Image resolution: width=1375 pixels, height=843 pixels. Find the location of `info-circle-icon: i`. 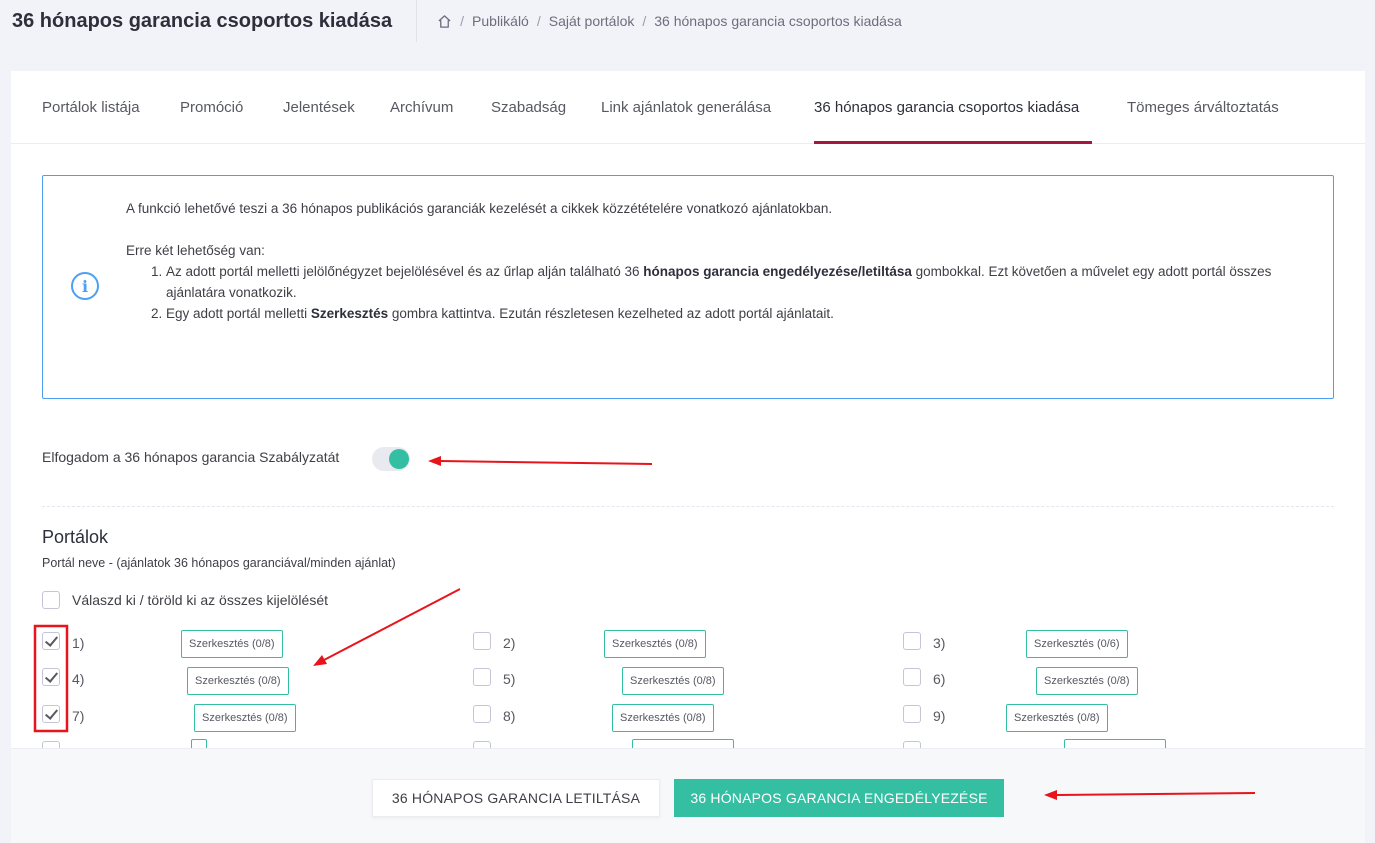

info-circle-icon: i is located at coordinates (85, 286).